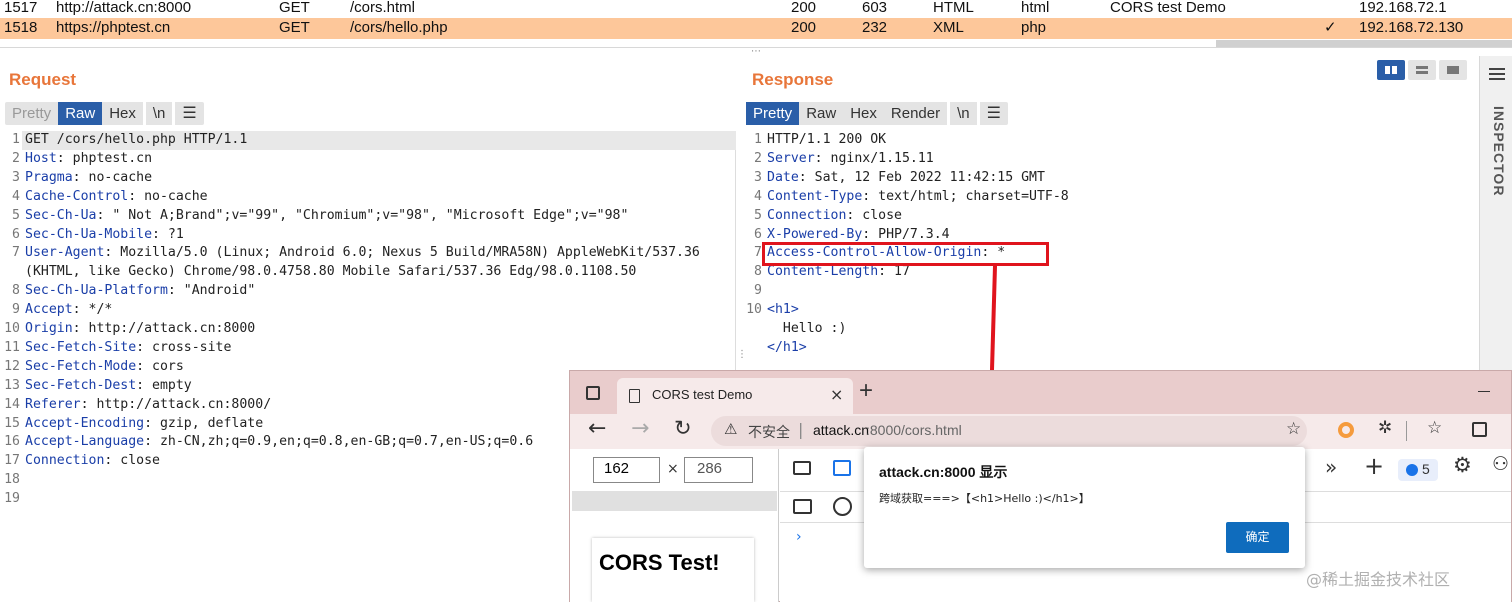 The width and height of the screenshot is (1512, 602). I want to click on code-line: Referer: http://attack.cn:8000/, so click(148, 405).